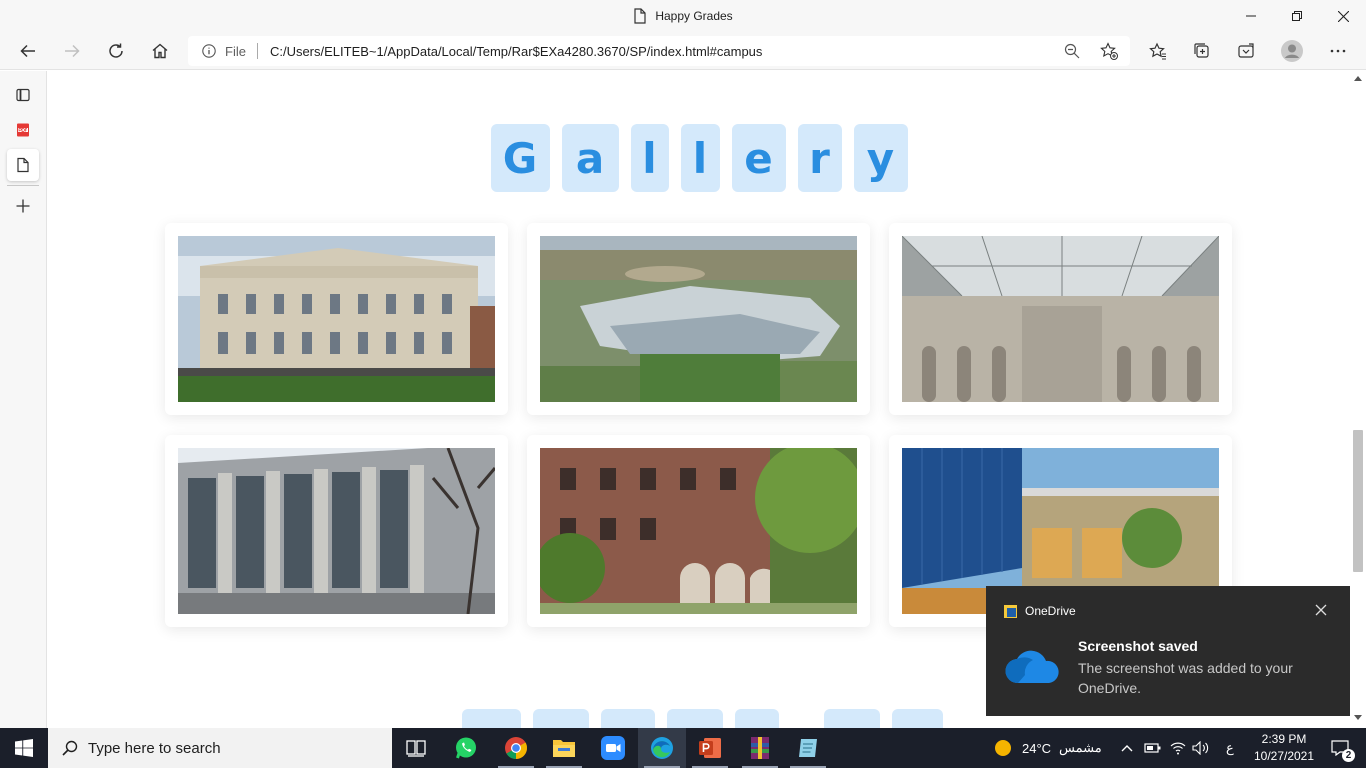  I want to click on clock-date: 10/27/2021, so click(1284, 756).